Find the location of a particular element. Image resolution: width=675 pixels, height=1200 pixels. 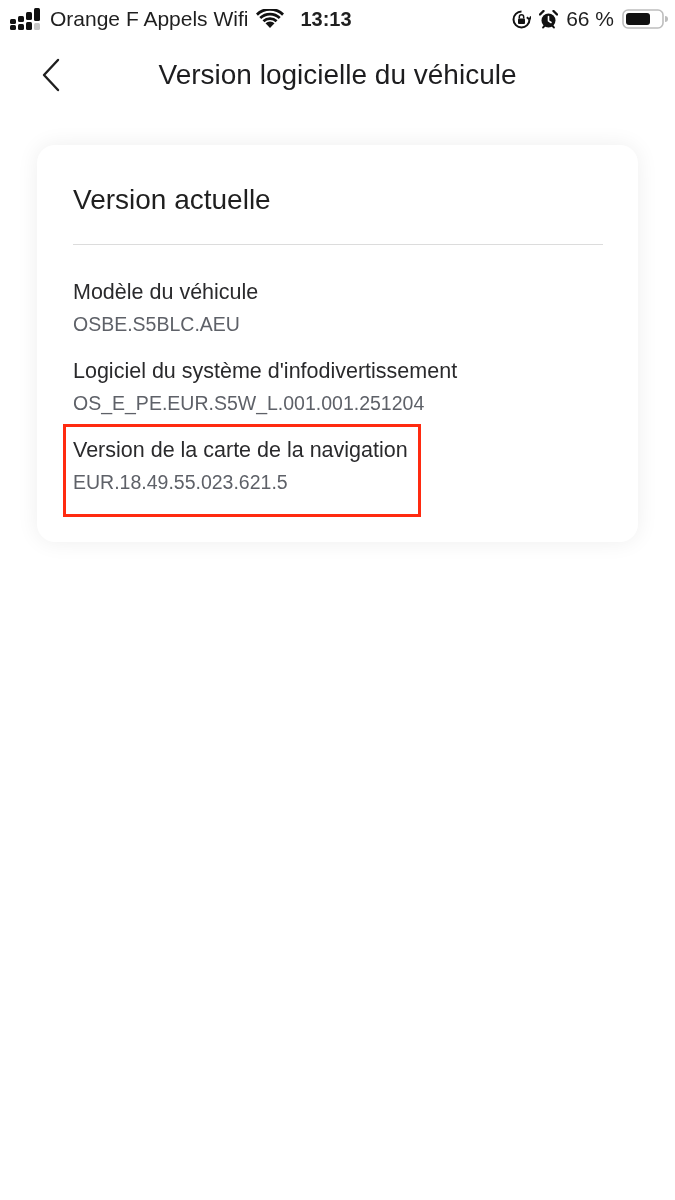

signal-icon is located at coordinates (26, 19).